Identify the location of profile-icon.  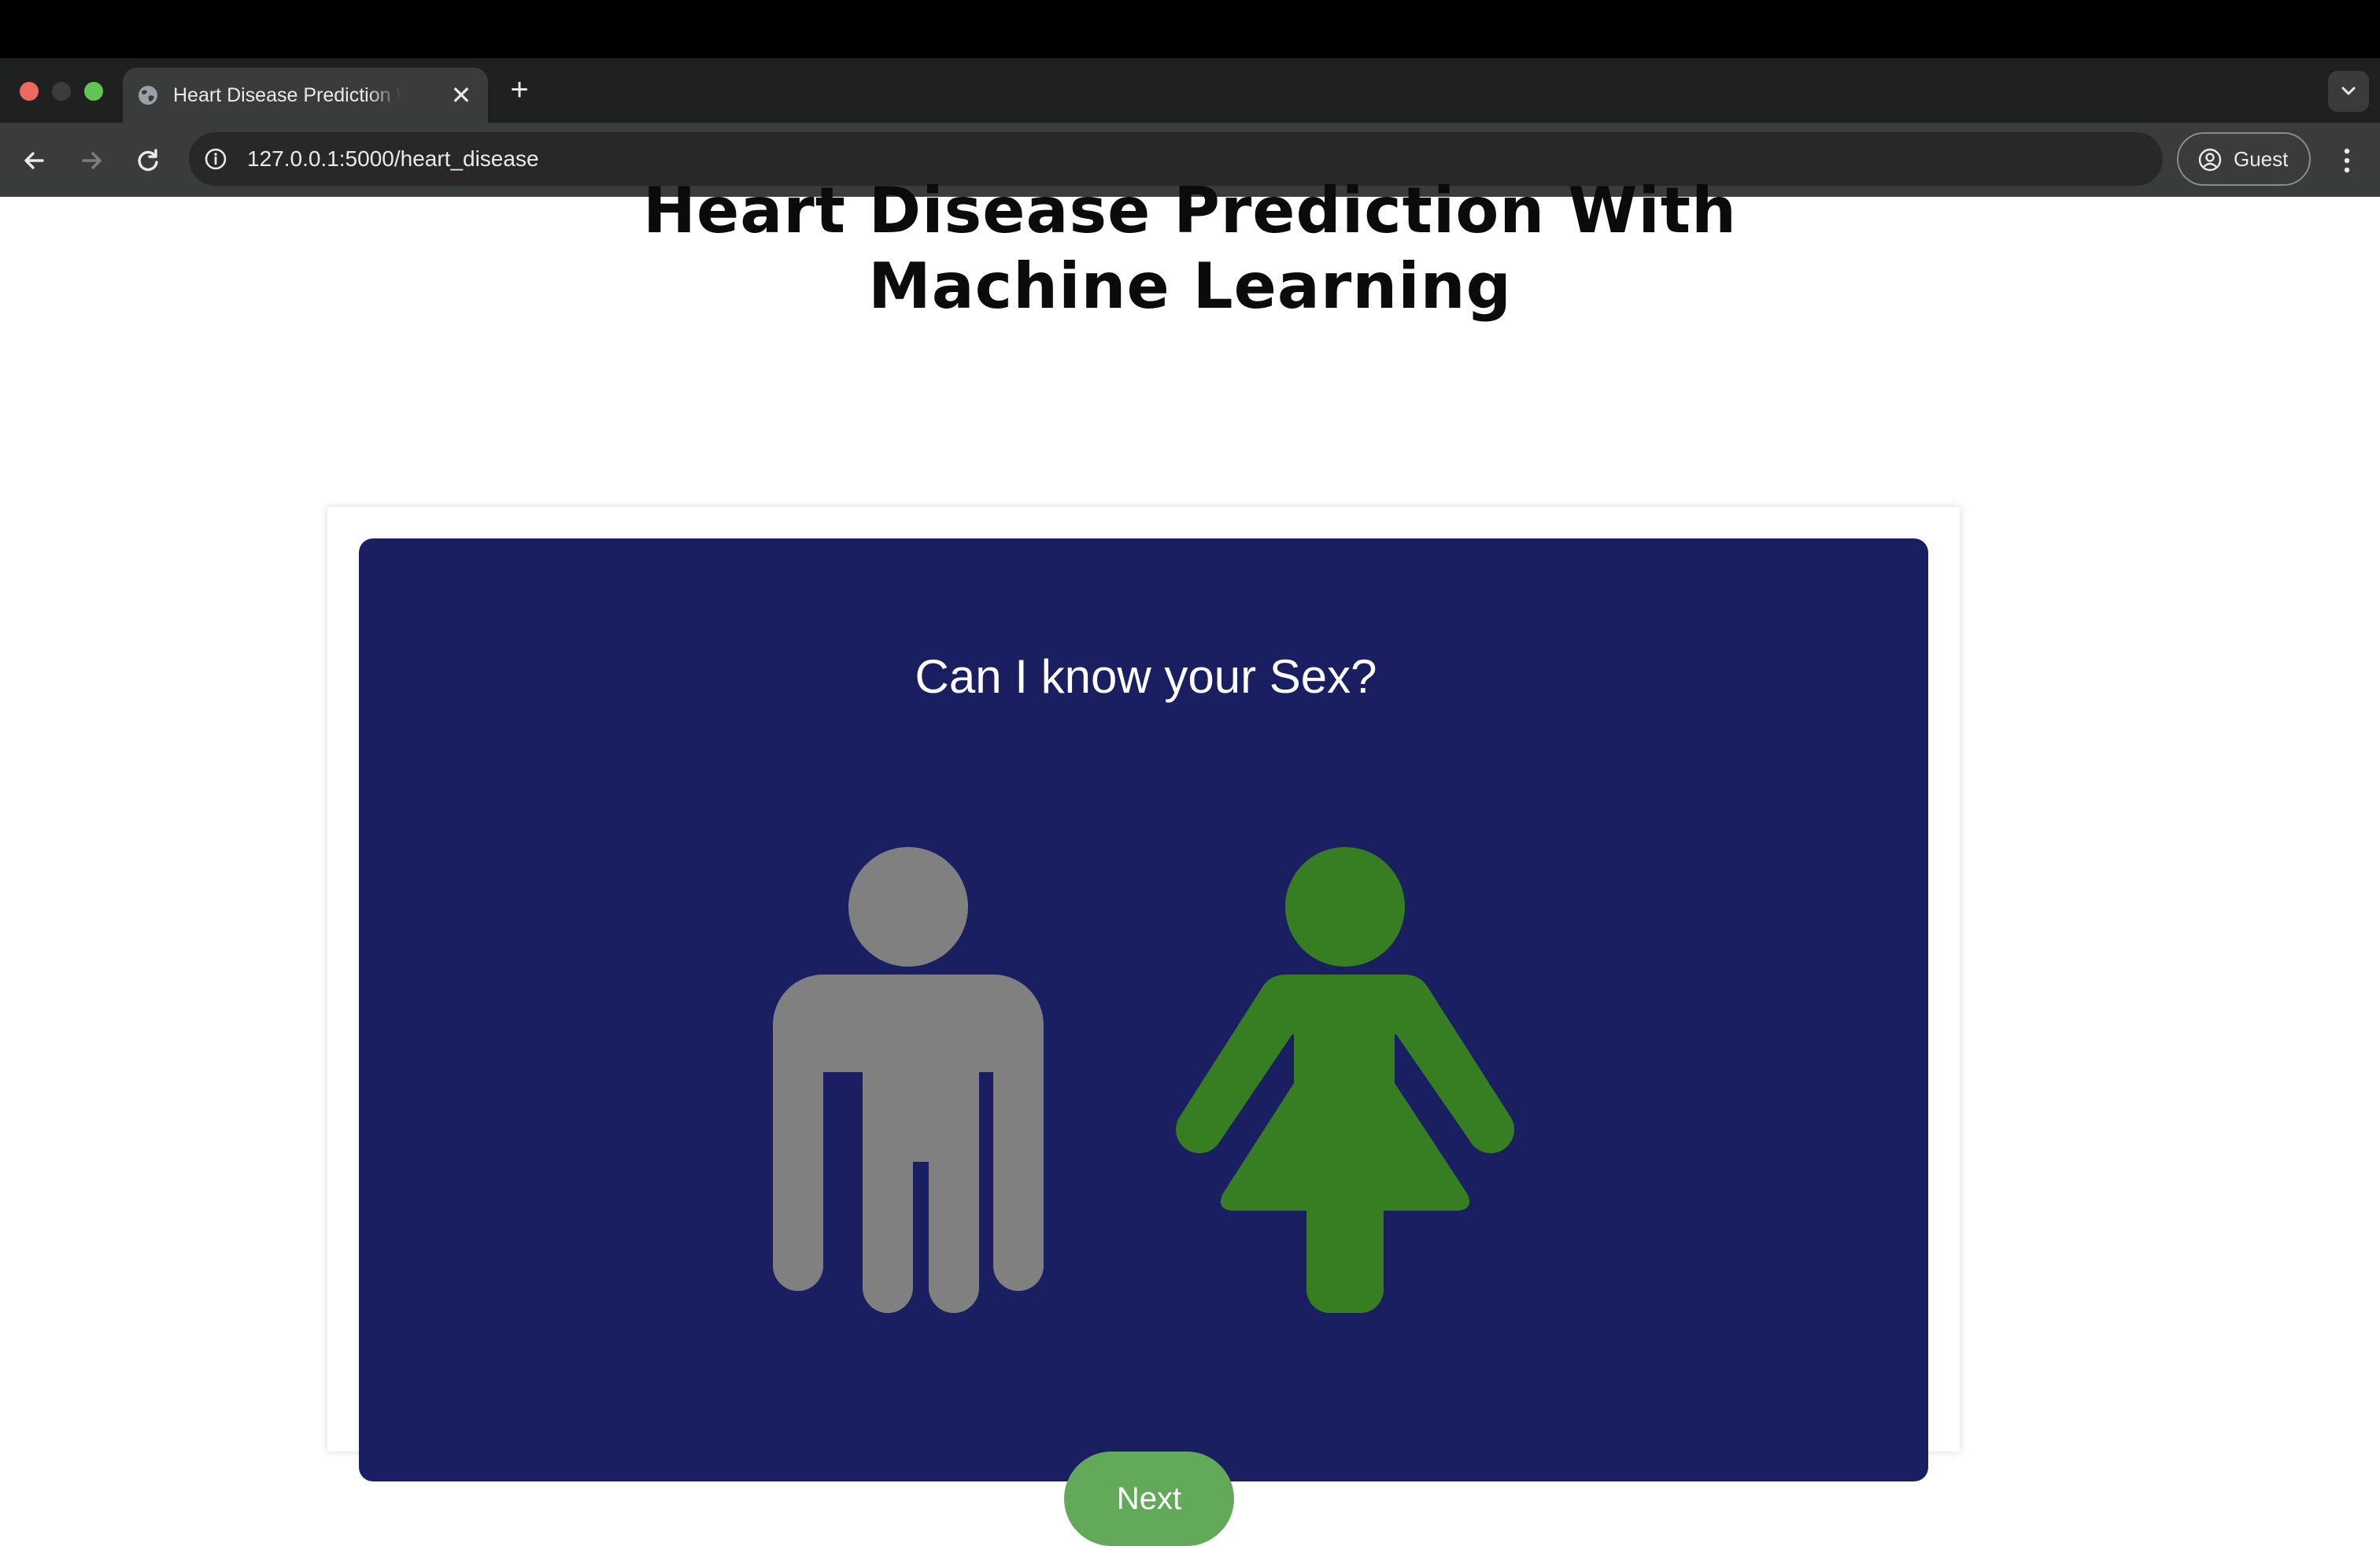
(2210, 160).